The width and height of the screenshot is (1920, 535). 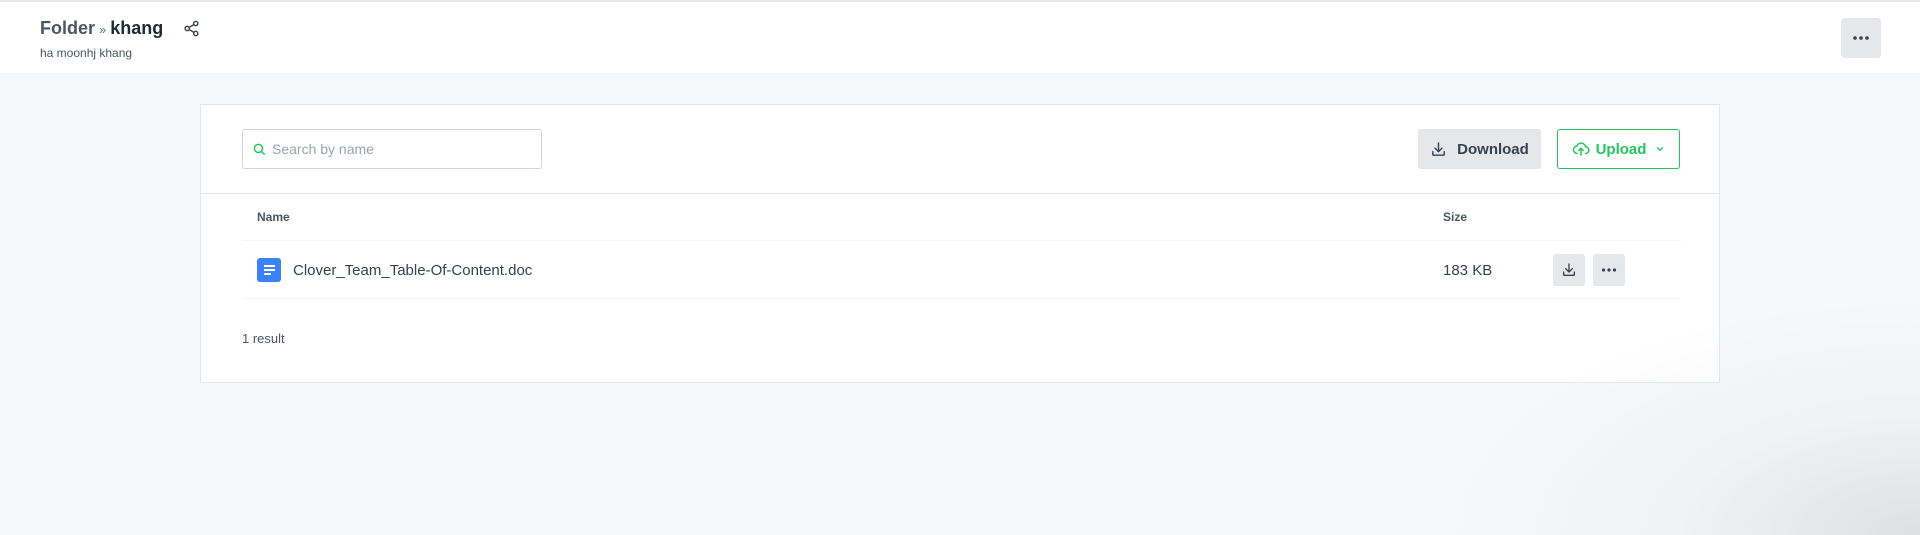 I want to click on search-box, so click(x=392, y=149).